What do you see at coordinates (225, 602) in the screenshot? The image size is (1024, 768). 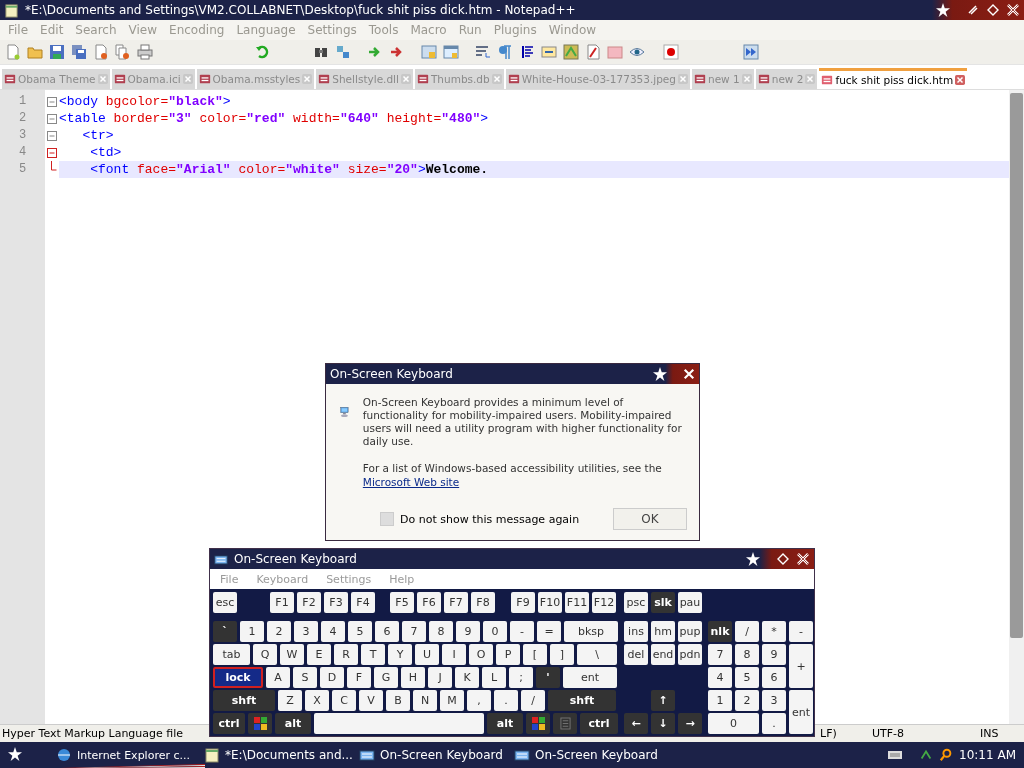 I see `key: esc` at bounding box center [225, 602].